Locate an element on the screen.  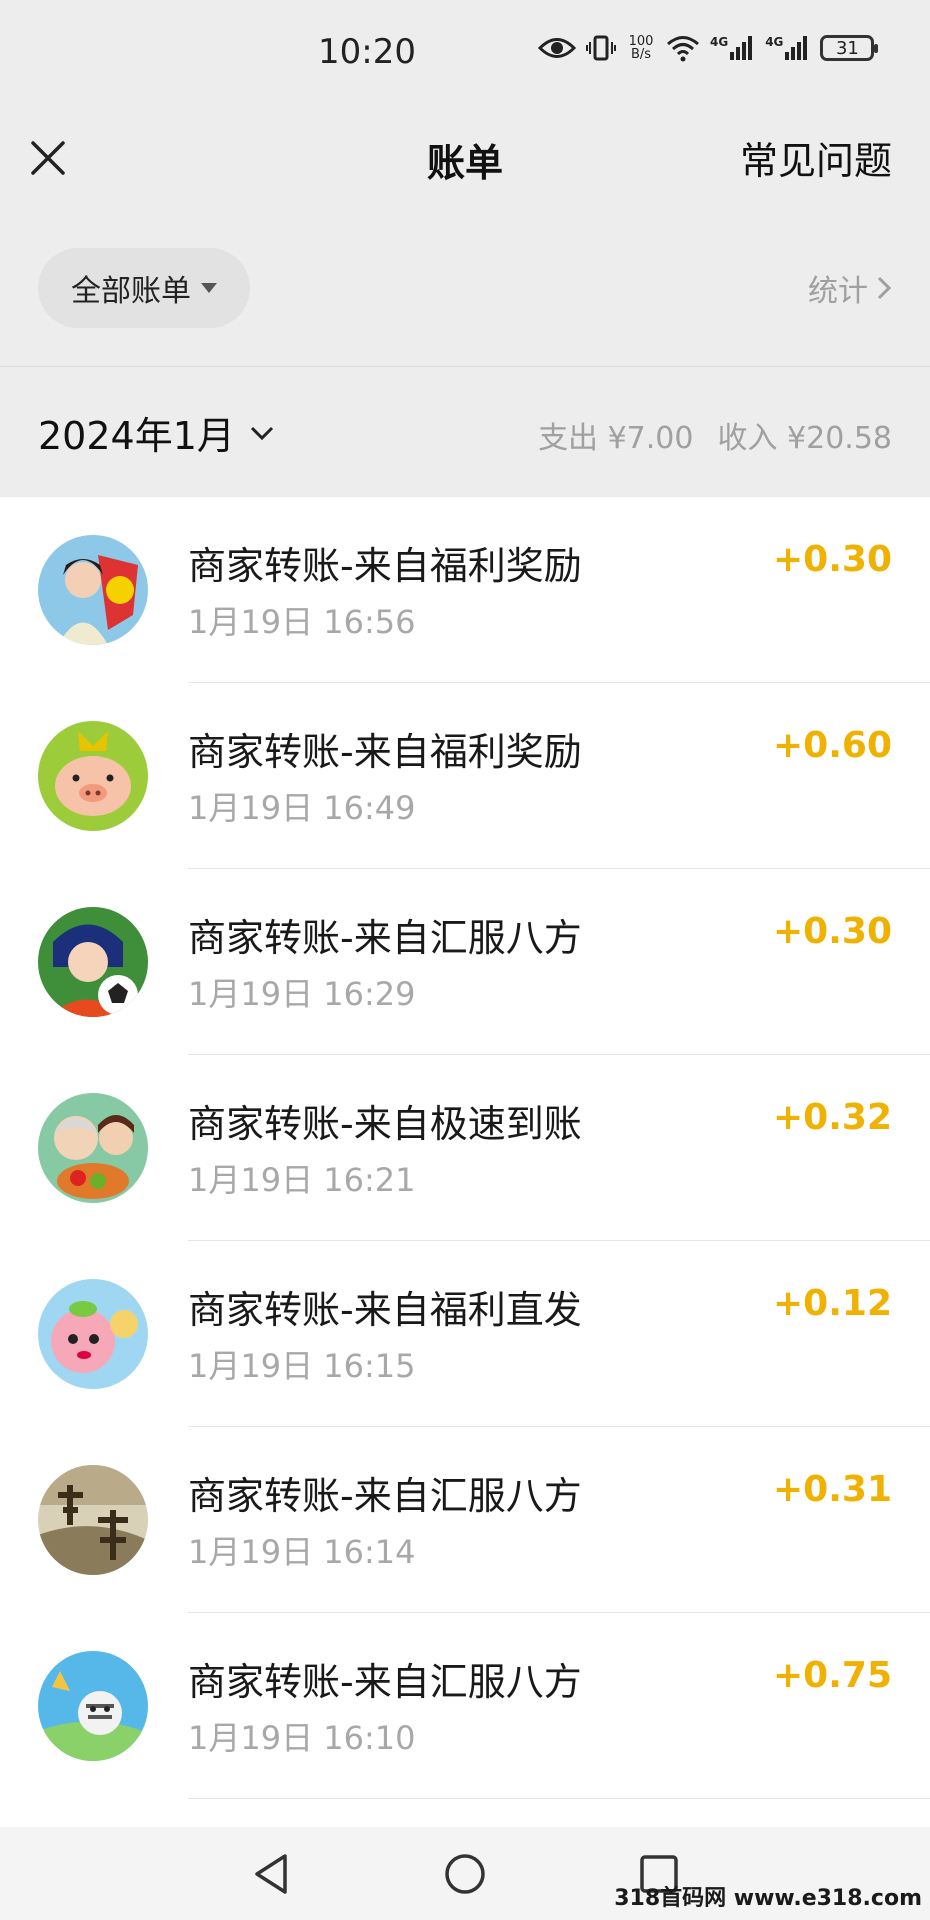
back-button is located at coordinates (271, 1874).